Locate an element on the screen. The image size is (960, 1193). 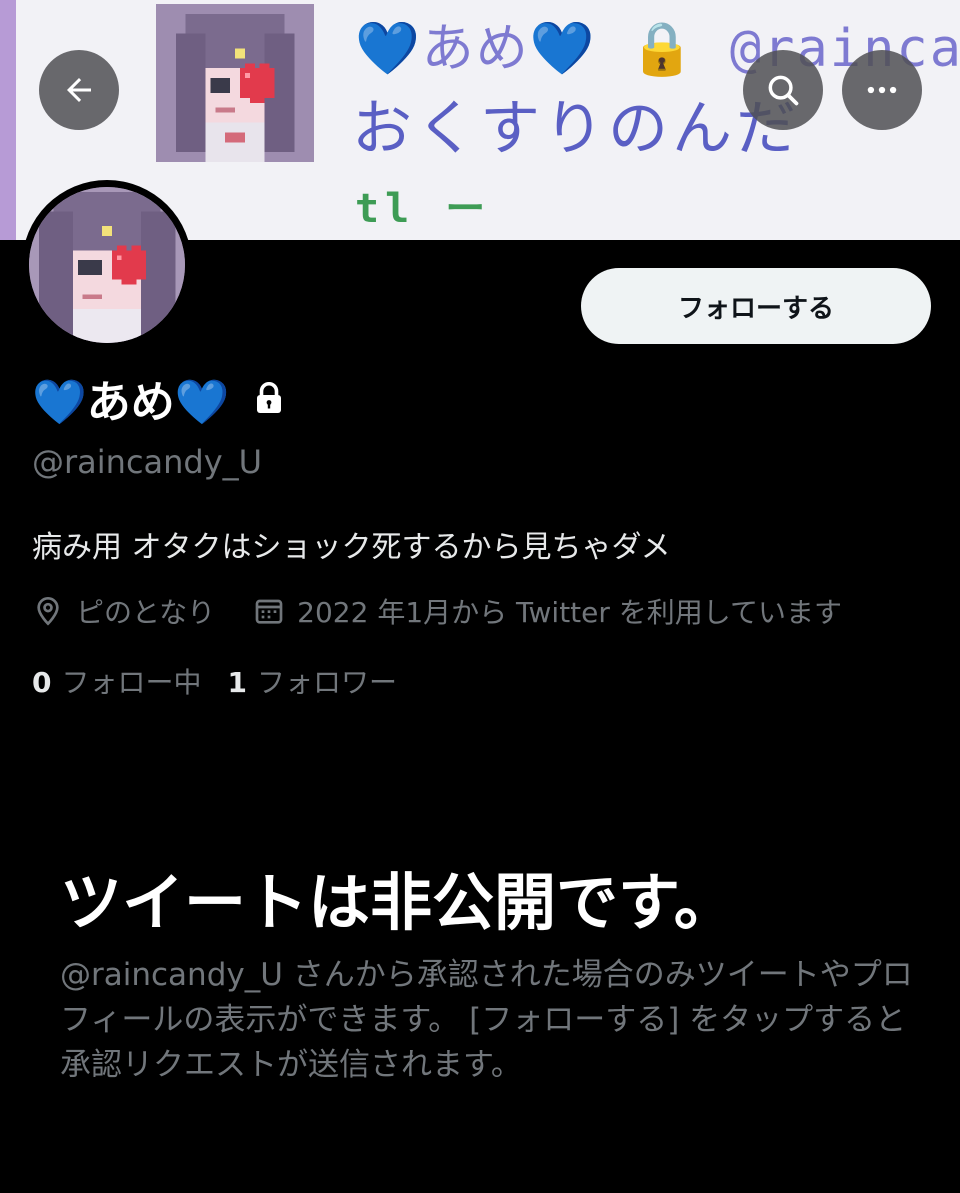
more-options-button is located at coordinates (882, 90).